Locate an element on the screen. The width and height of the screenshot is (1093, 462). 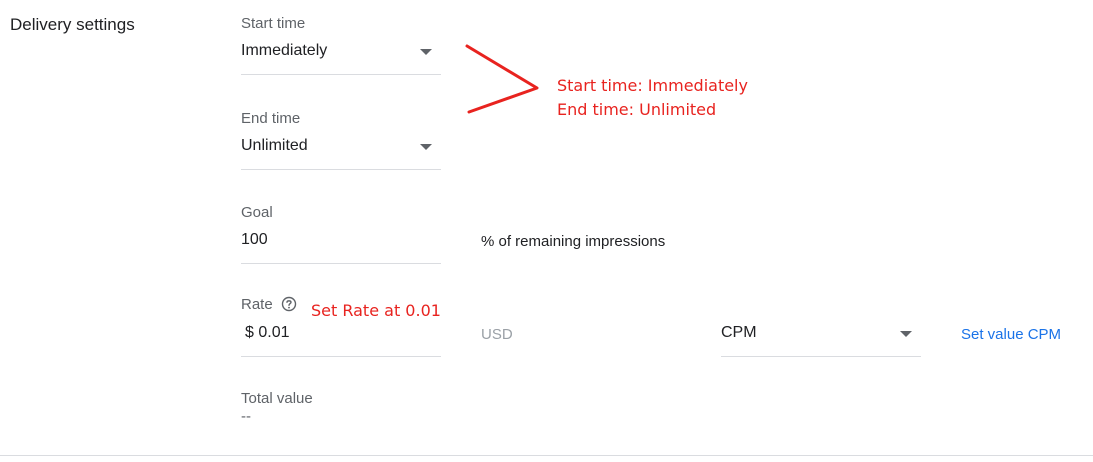
total-value-label: Total value is located at coordinates (277, 398).